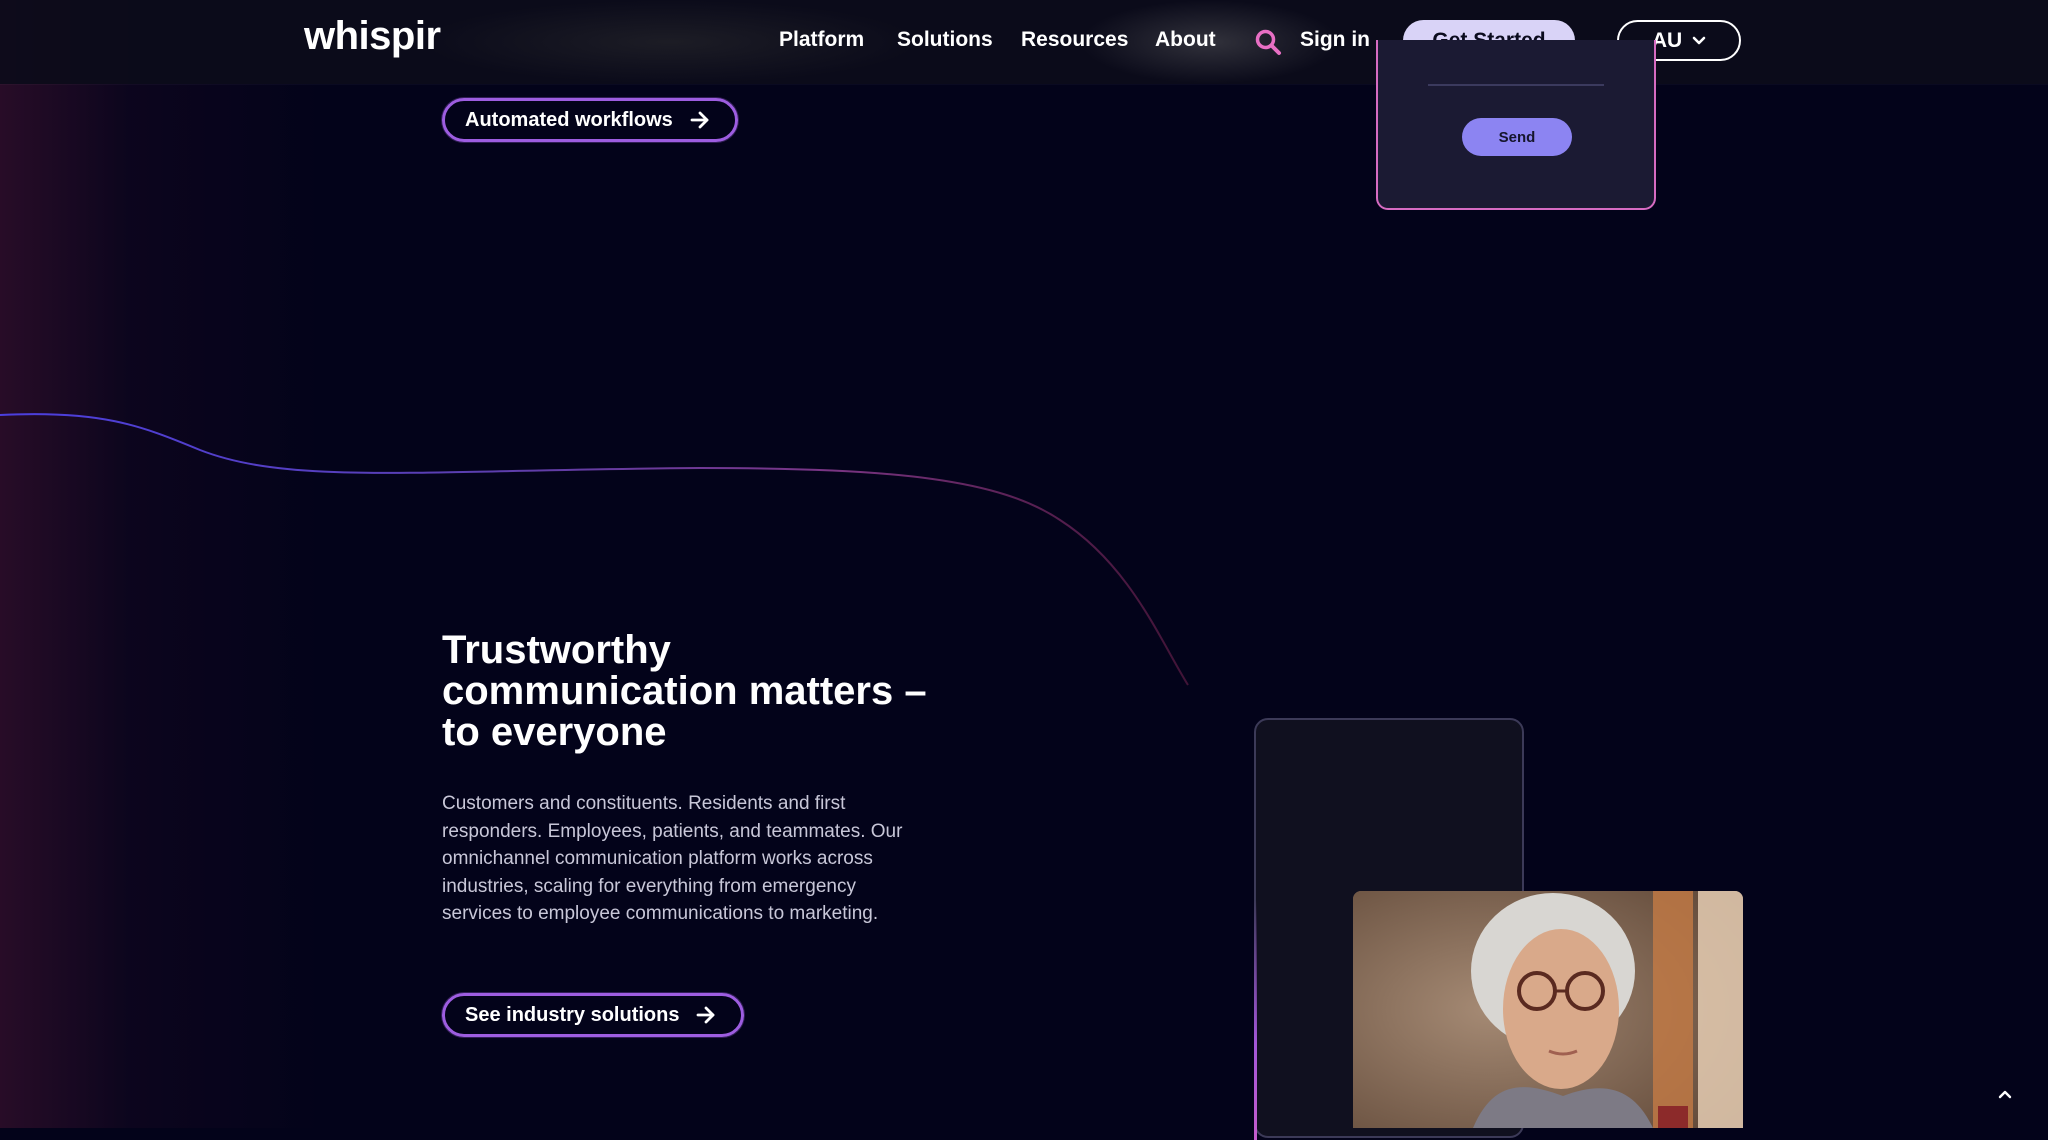 Image resolution: width=2048 pixels, height=1140 pixels. I want to click on portrait-illustration, so click(1548, 1009).